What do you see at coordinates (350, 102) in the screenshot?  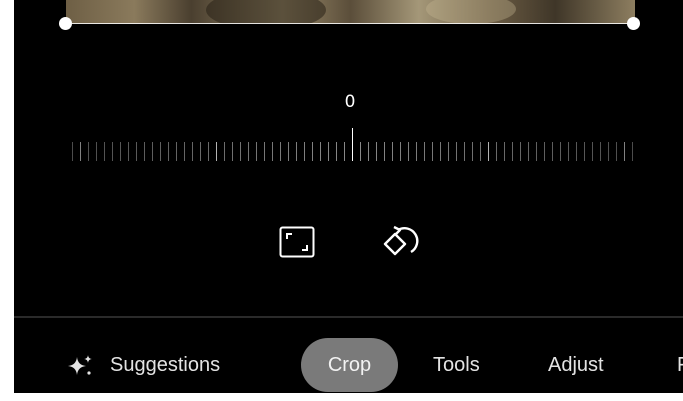 I see `angle-value: 0` at bounding box center [350, 102].